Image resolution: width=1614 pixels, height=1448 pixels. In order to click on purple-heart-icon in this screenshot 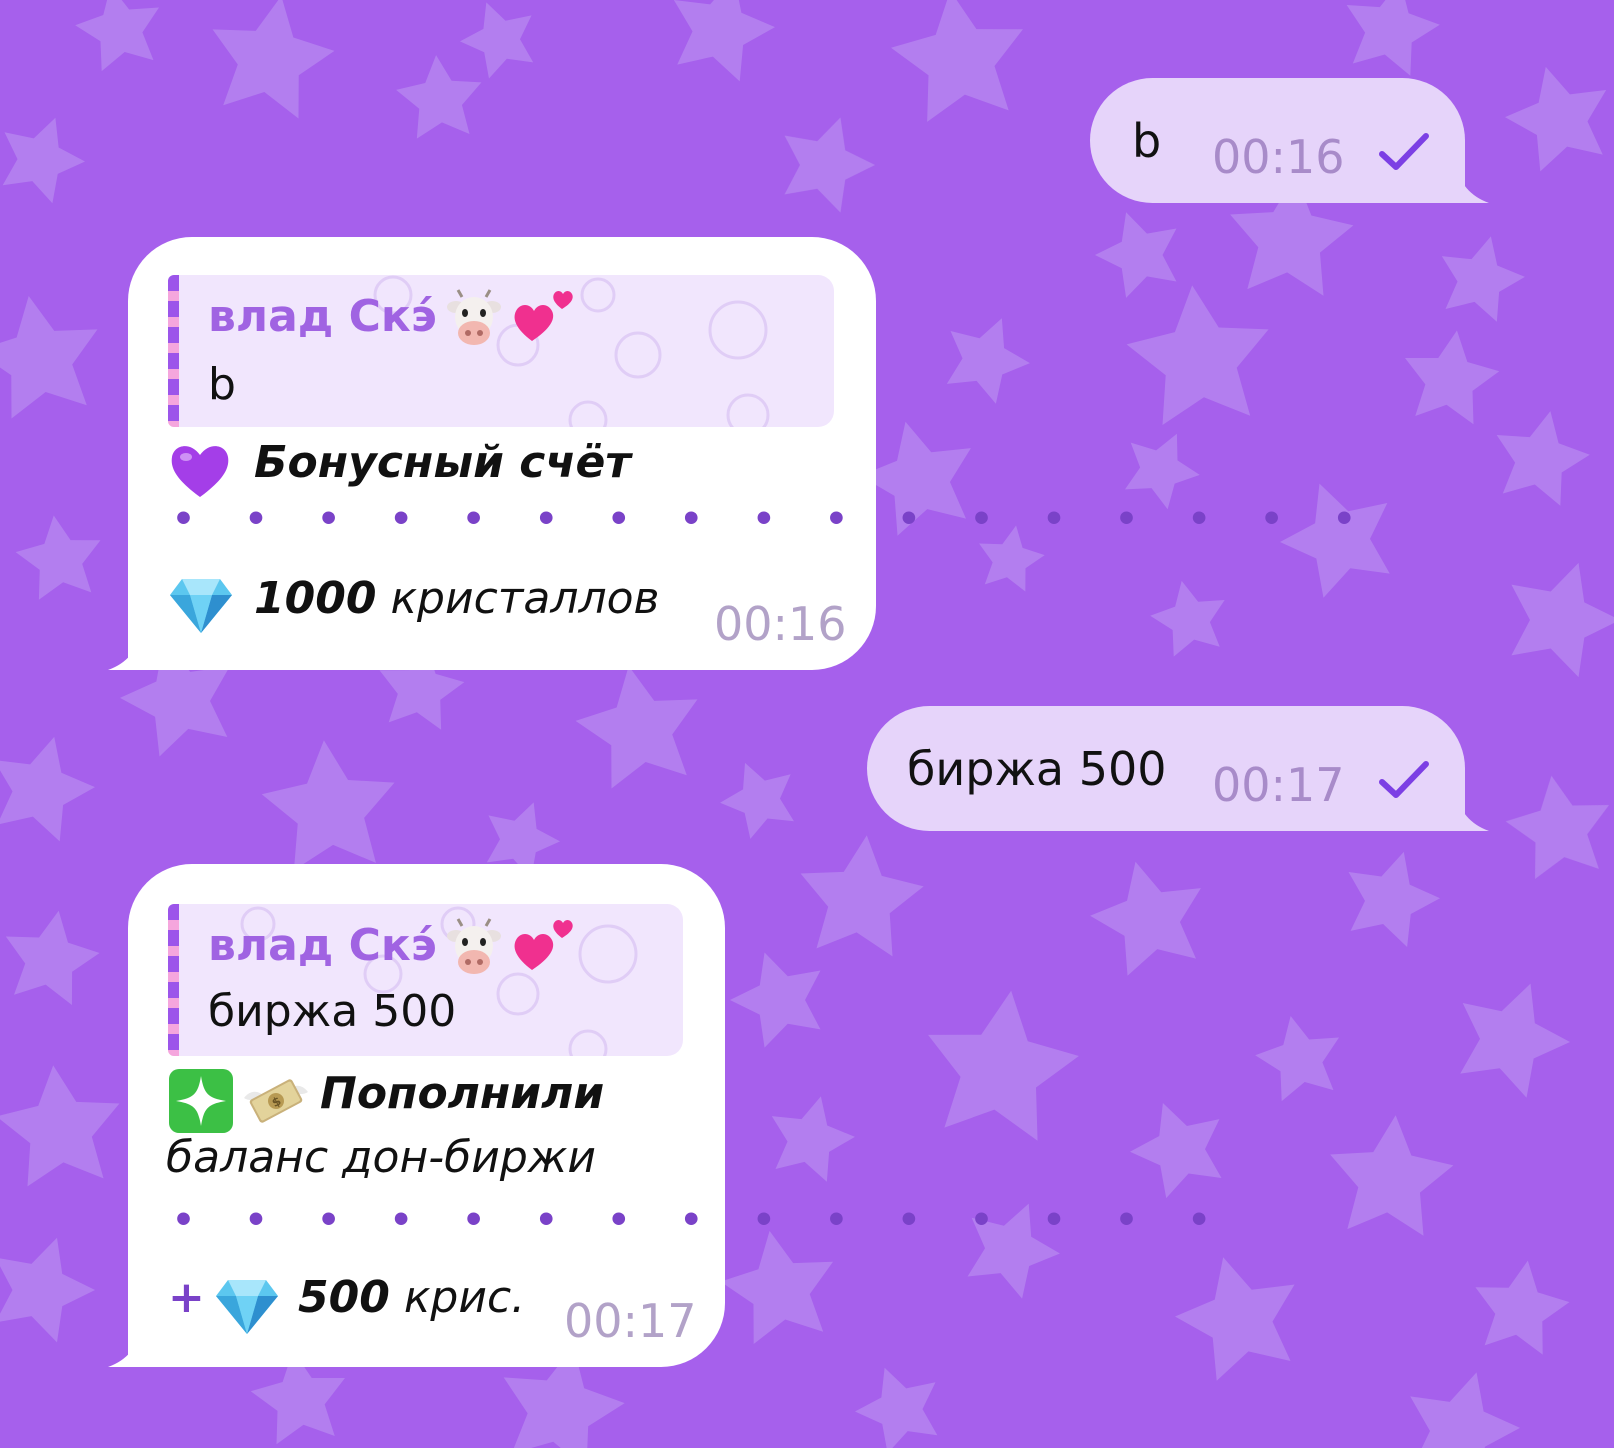, I will do `click(200, 471)`.